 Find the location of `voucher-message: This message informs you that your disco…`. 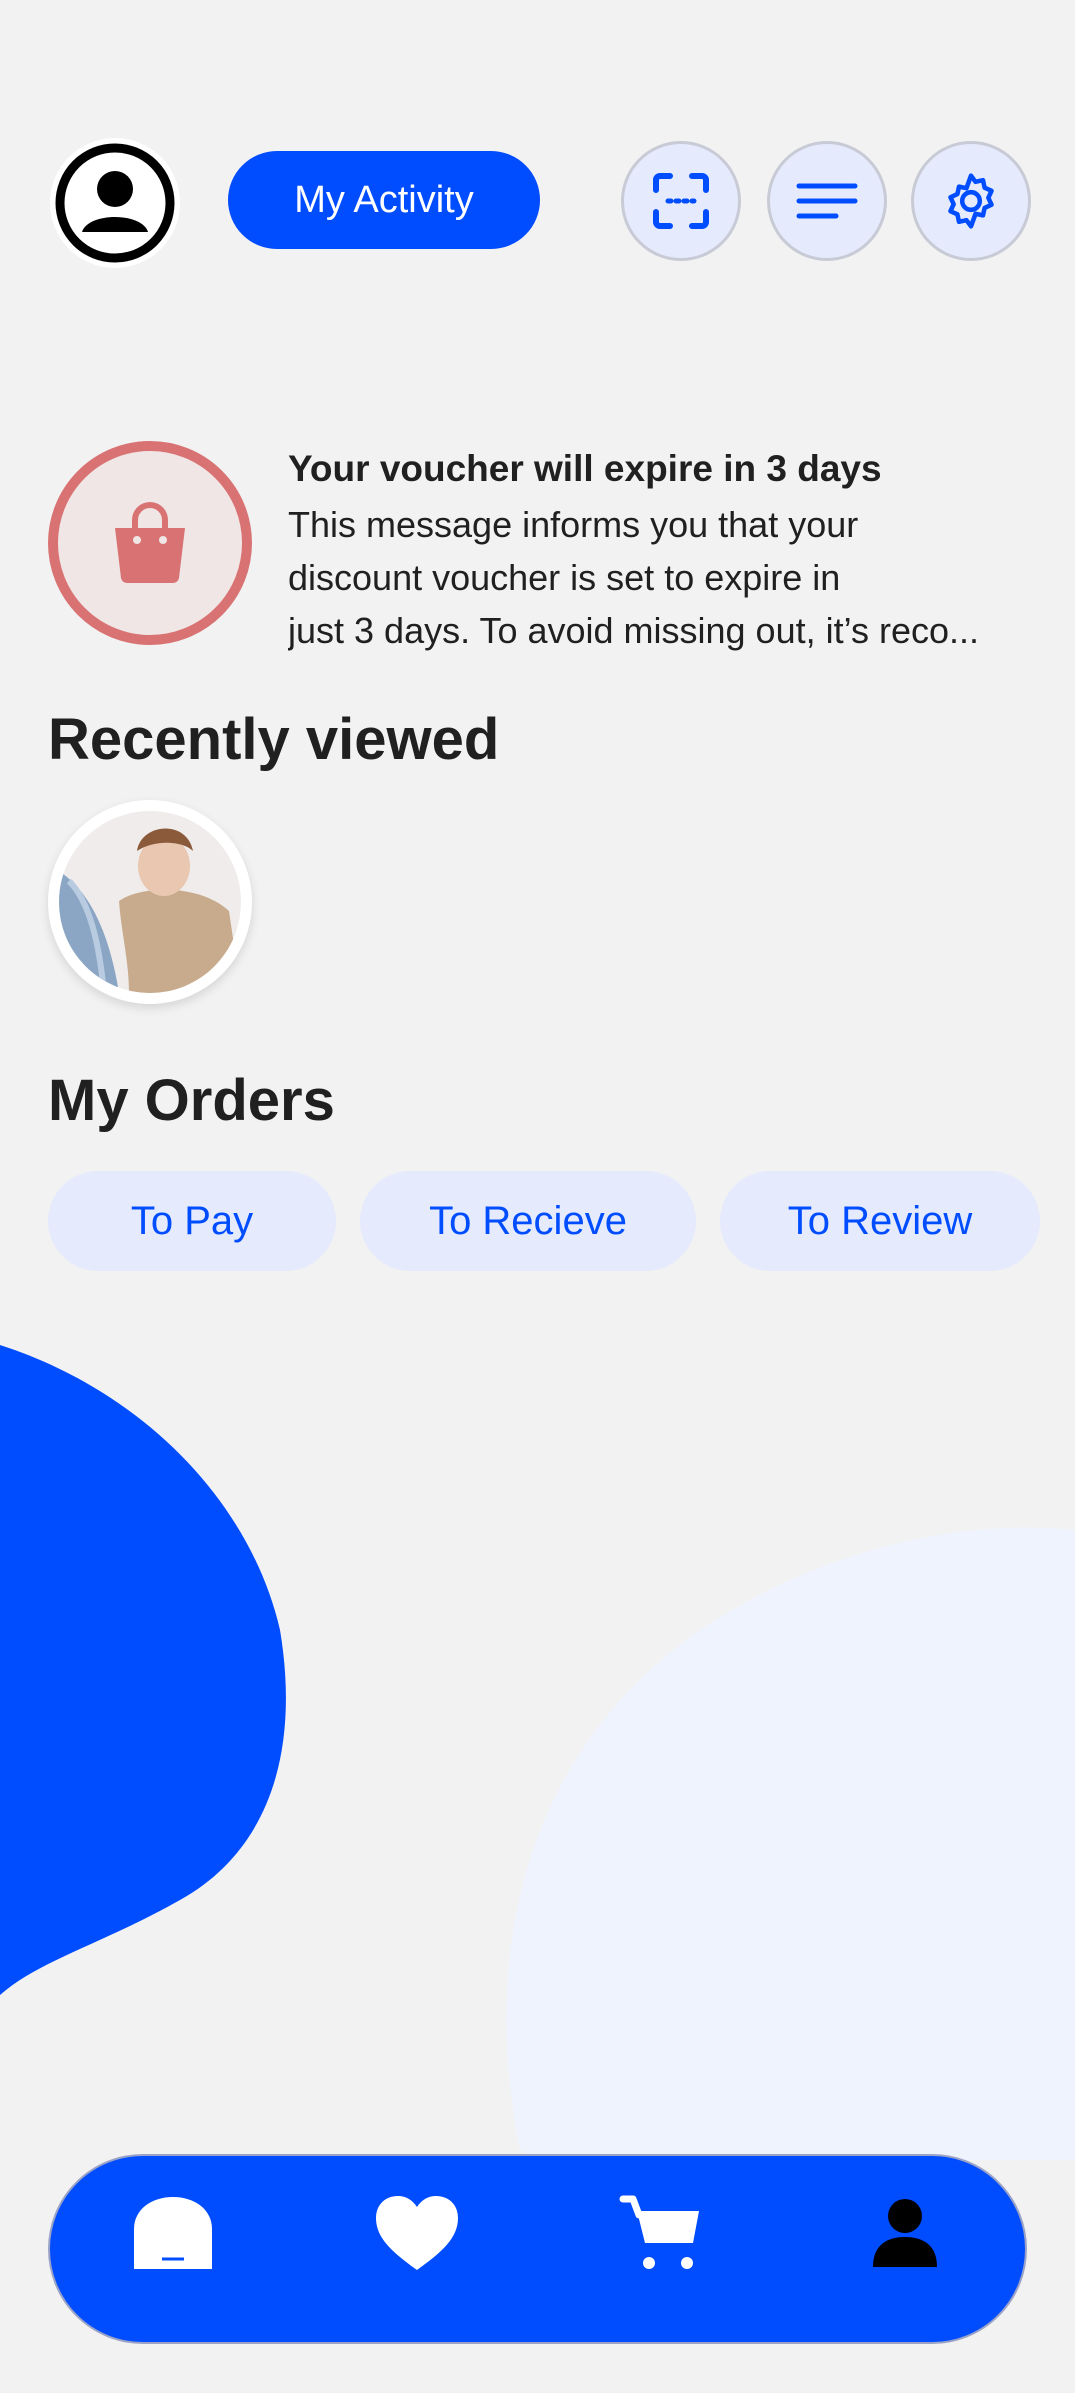

voucher-message: This message informs you that your disco… is located at coordinates (658, 577).